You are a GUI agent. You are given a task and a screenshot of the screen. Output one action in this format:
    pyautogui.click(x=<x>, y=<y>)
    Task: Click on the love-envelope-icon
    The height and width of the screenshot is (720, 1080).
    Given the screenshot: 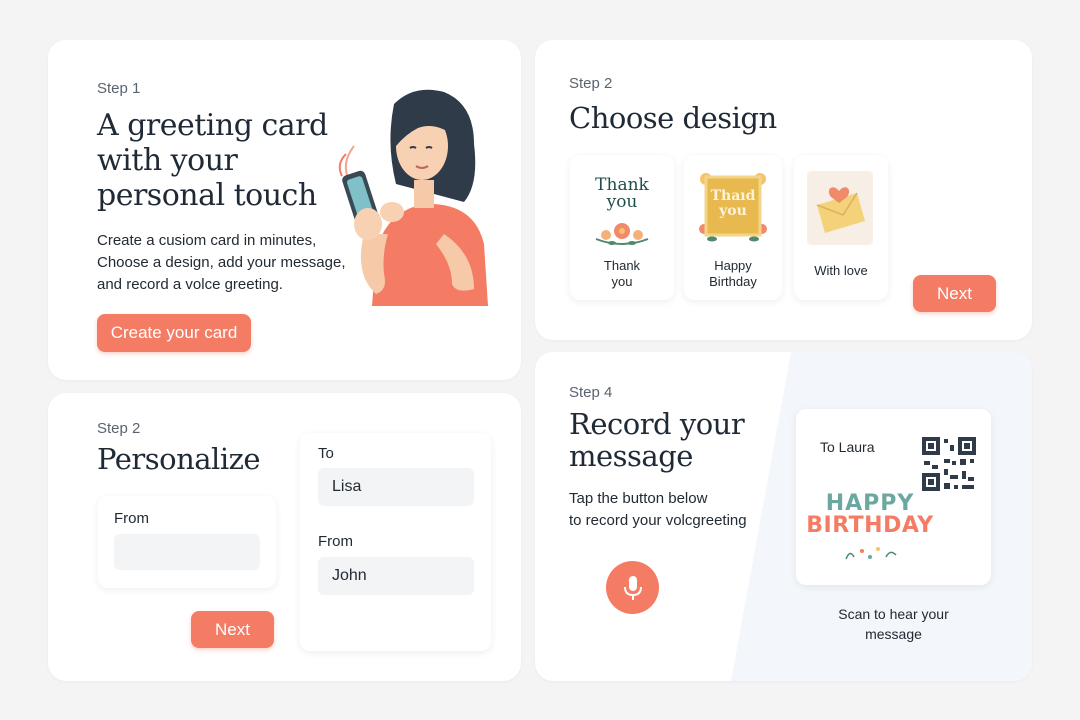 What is the action you would take?
    pyautogui.click(x=840, y=208)
    